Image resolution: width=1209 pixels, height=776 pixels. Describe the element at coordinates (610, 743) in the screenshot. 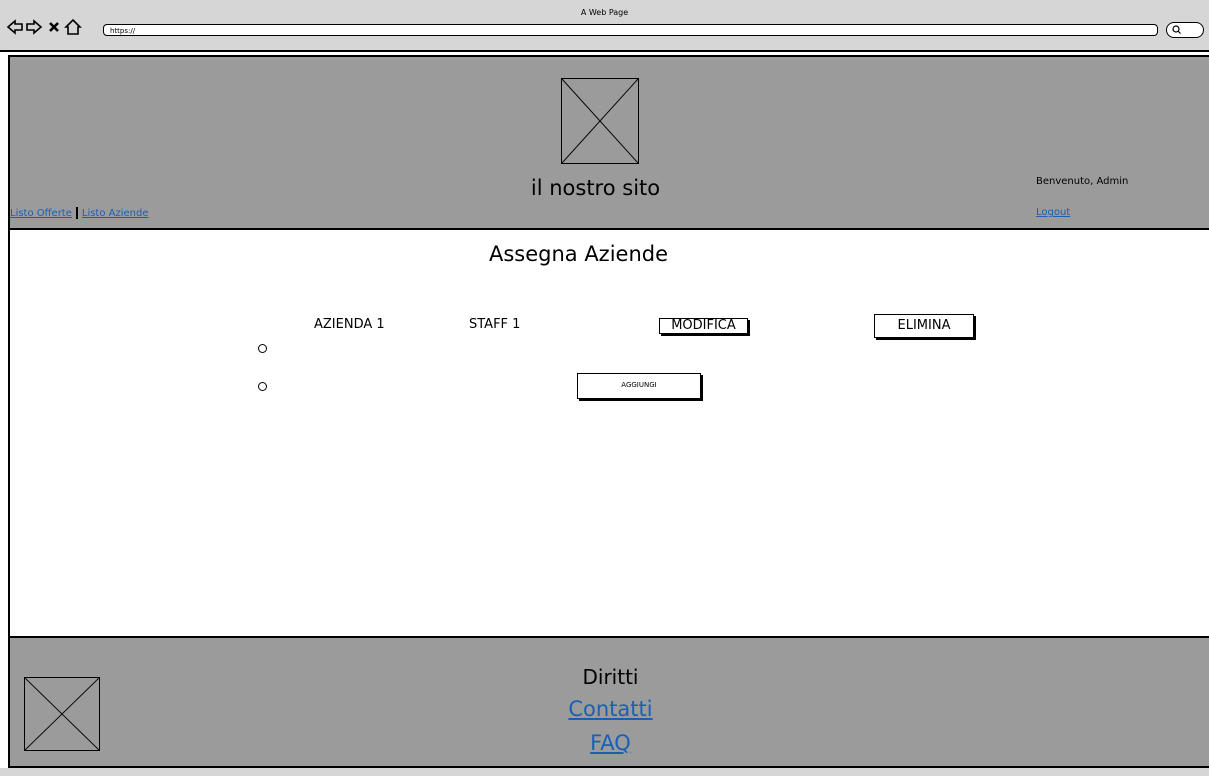

I see `footer-faq-link: FAQ` at that location.